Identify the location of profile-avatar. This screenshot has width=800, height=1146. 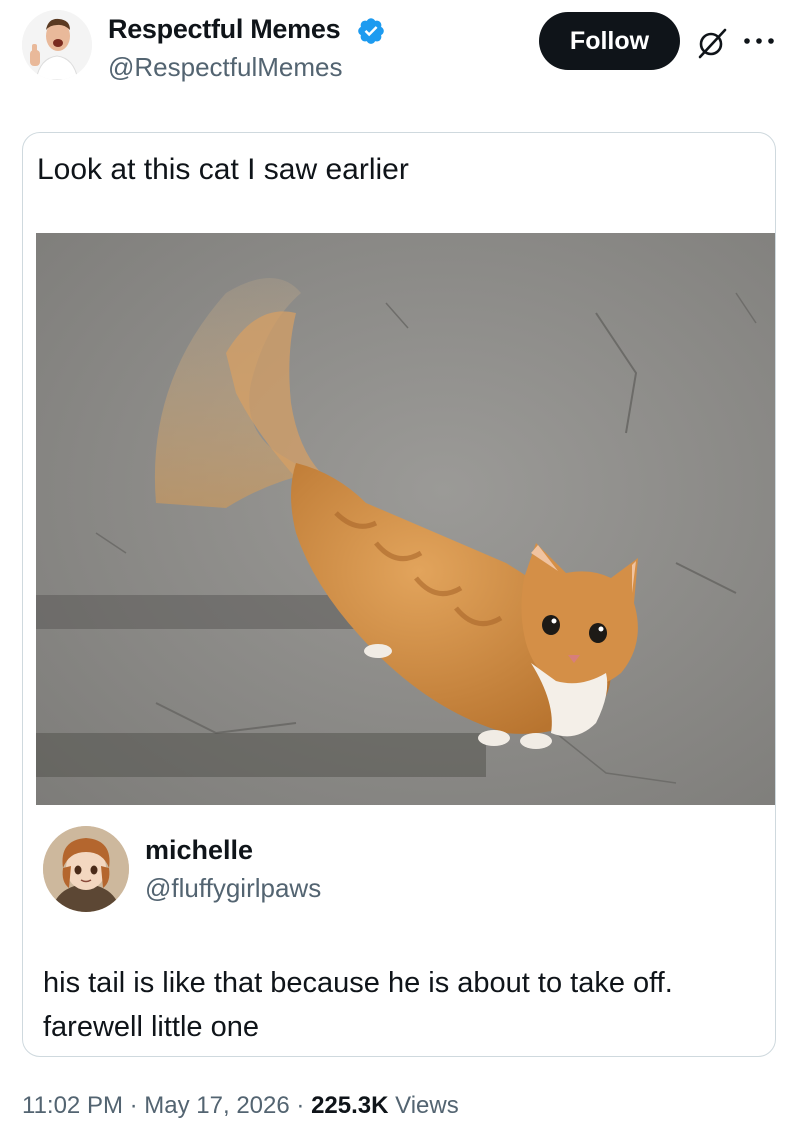
(57, 45).